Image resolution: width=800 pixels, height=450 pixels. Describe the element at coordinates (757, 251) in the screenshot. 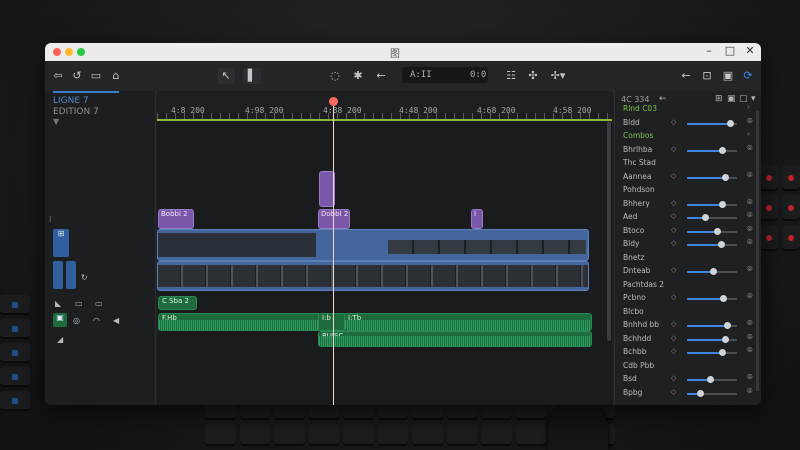

I see `inspector-scrollbar` at that location.